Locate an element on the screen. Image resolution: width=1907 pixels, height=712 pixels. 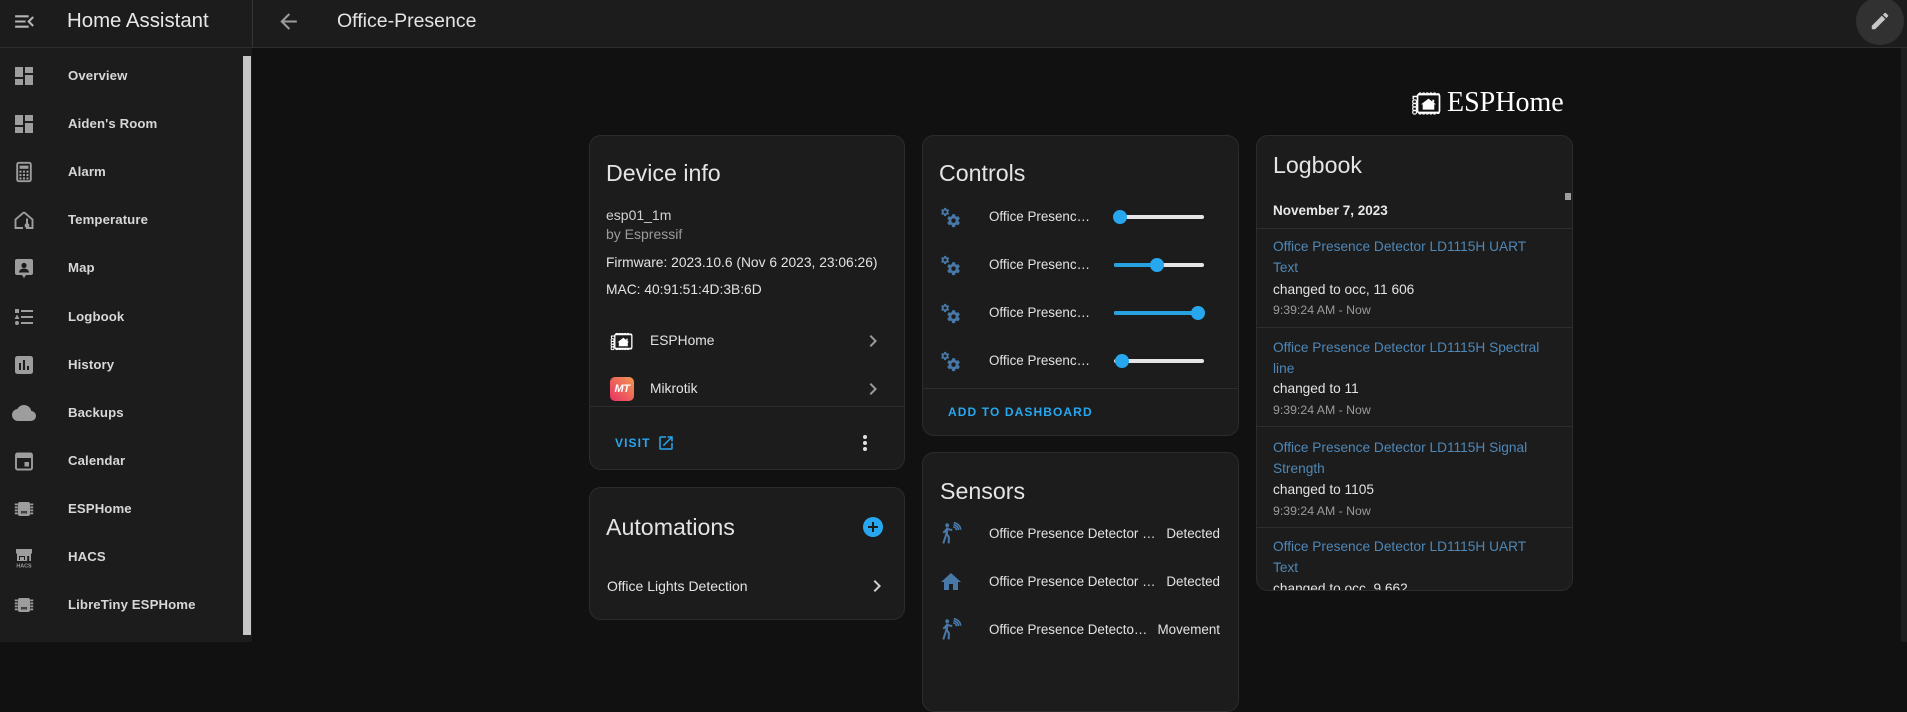
svg-text: HACS is located at coordinates (24, 567).